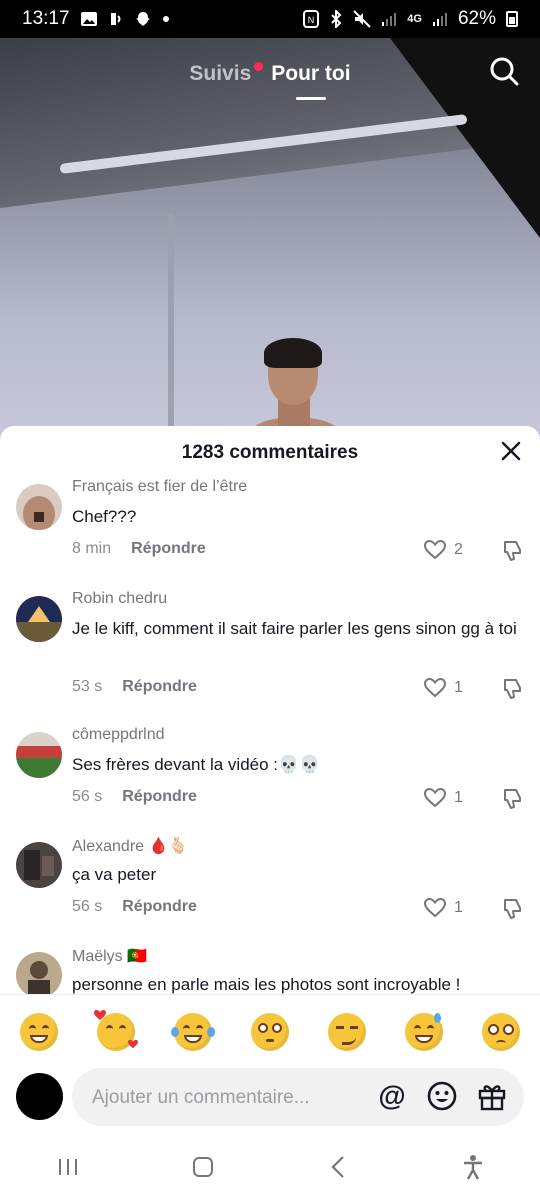  Describe the element at coordinates (310, 98) in the screenshot. I see `active-tab-indicator` at that location.